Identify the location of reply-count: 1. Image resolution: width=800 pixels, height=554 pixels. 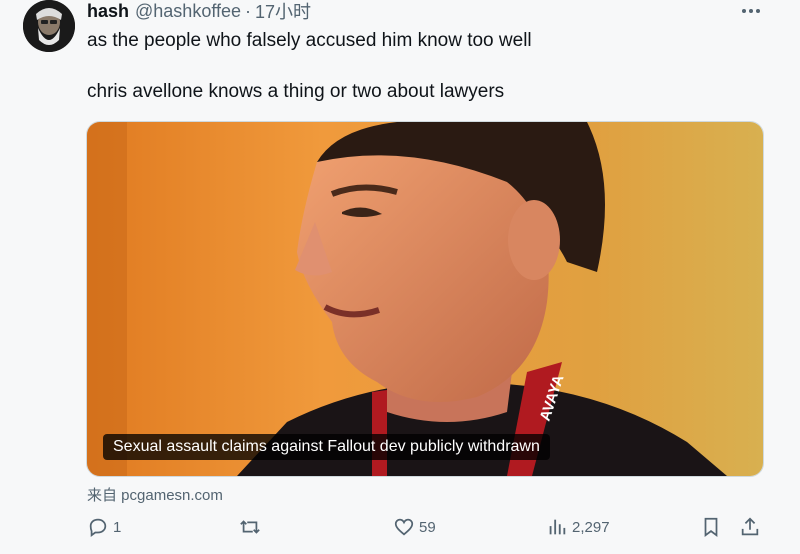
(117, 527).